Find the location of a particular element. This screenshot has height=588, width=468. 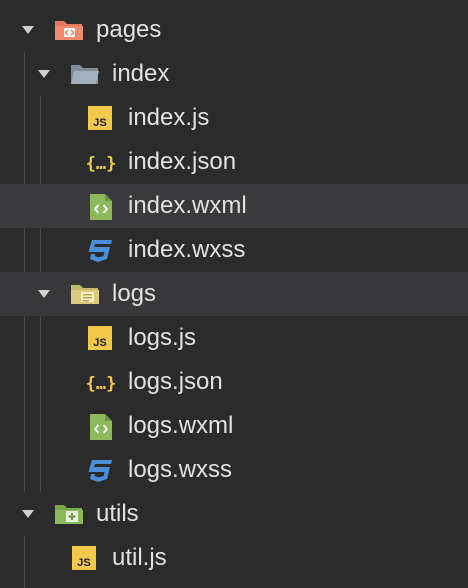

tree-item-logs-wxml: logs.wxml is located at coordinates (234, 426).